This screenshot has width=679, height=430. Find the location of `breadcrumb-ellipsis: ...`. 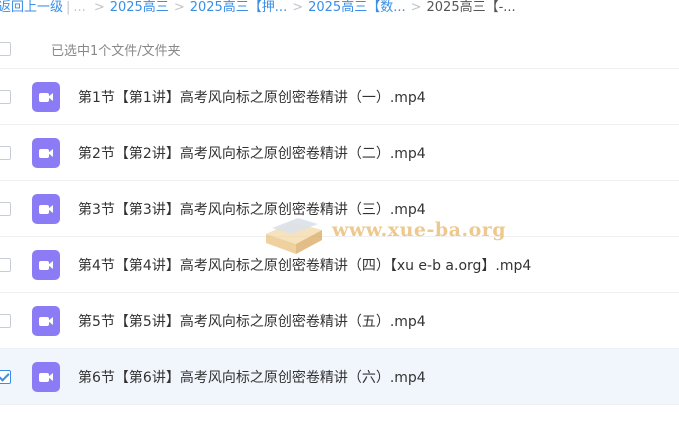

breadcrumb-ellipsis: ... is located at coordinates (79, 8).